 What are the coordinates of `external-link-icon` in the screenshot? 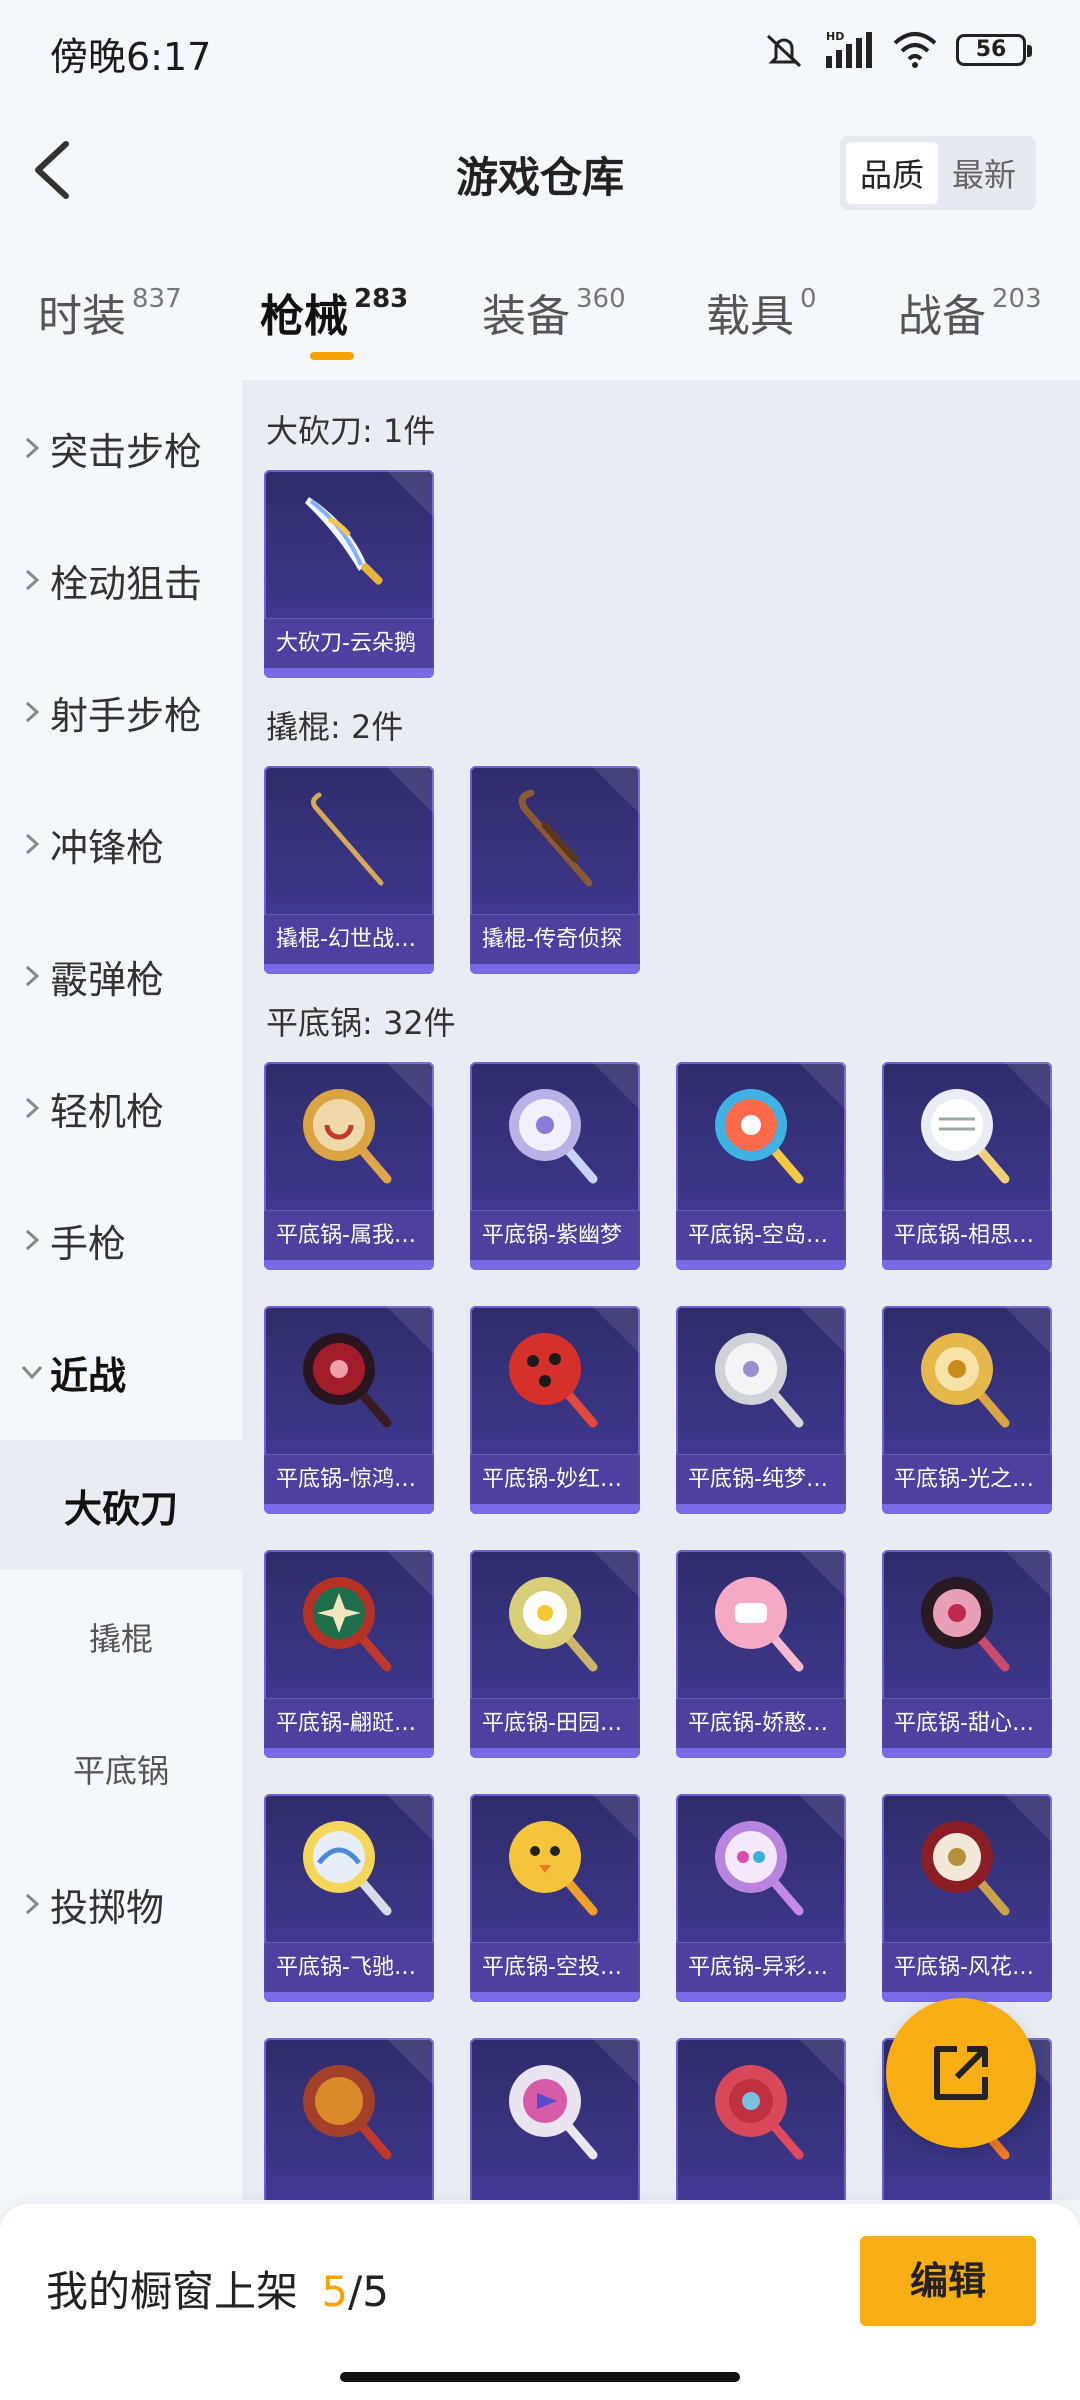 It's located at (961, 2073).